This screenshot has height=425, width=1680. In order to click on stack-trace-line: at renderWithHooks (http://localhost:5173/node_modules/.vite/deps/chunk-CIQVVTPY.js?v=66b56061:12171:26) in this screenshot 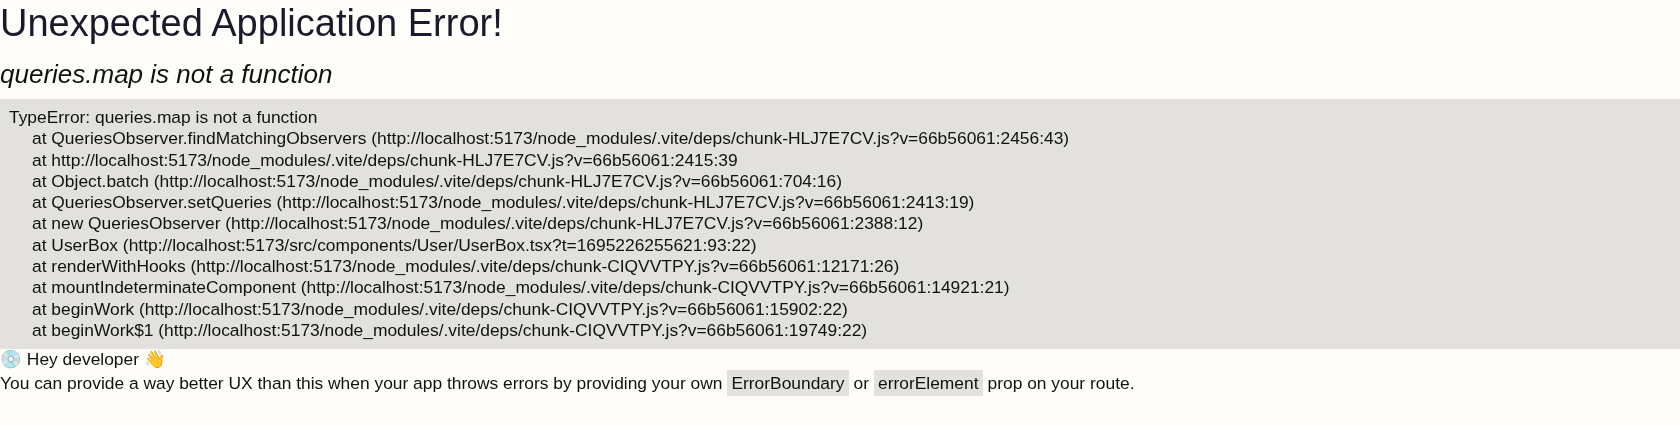, I will do `click(466, 267)`.